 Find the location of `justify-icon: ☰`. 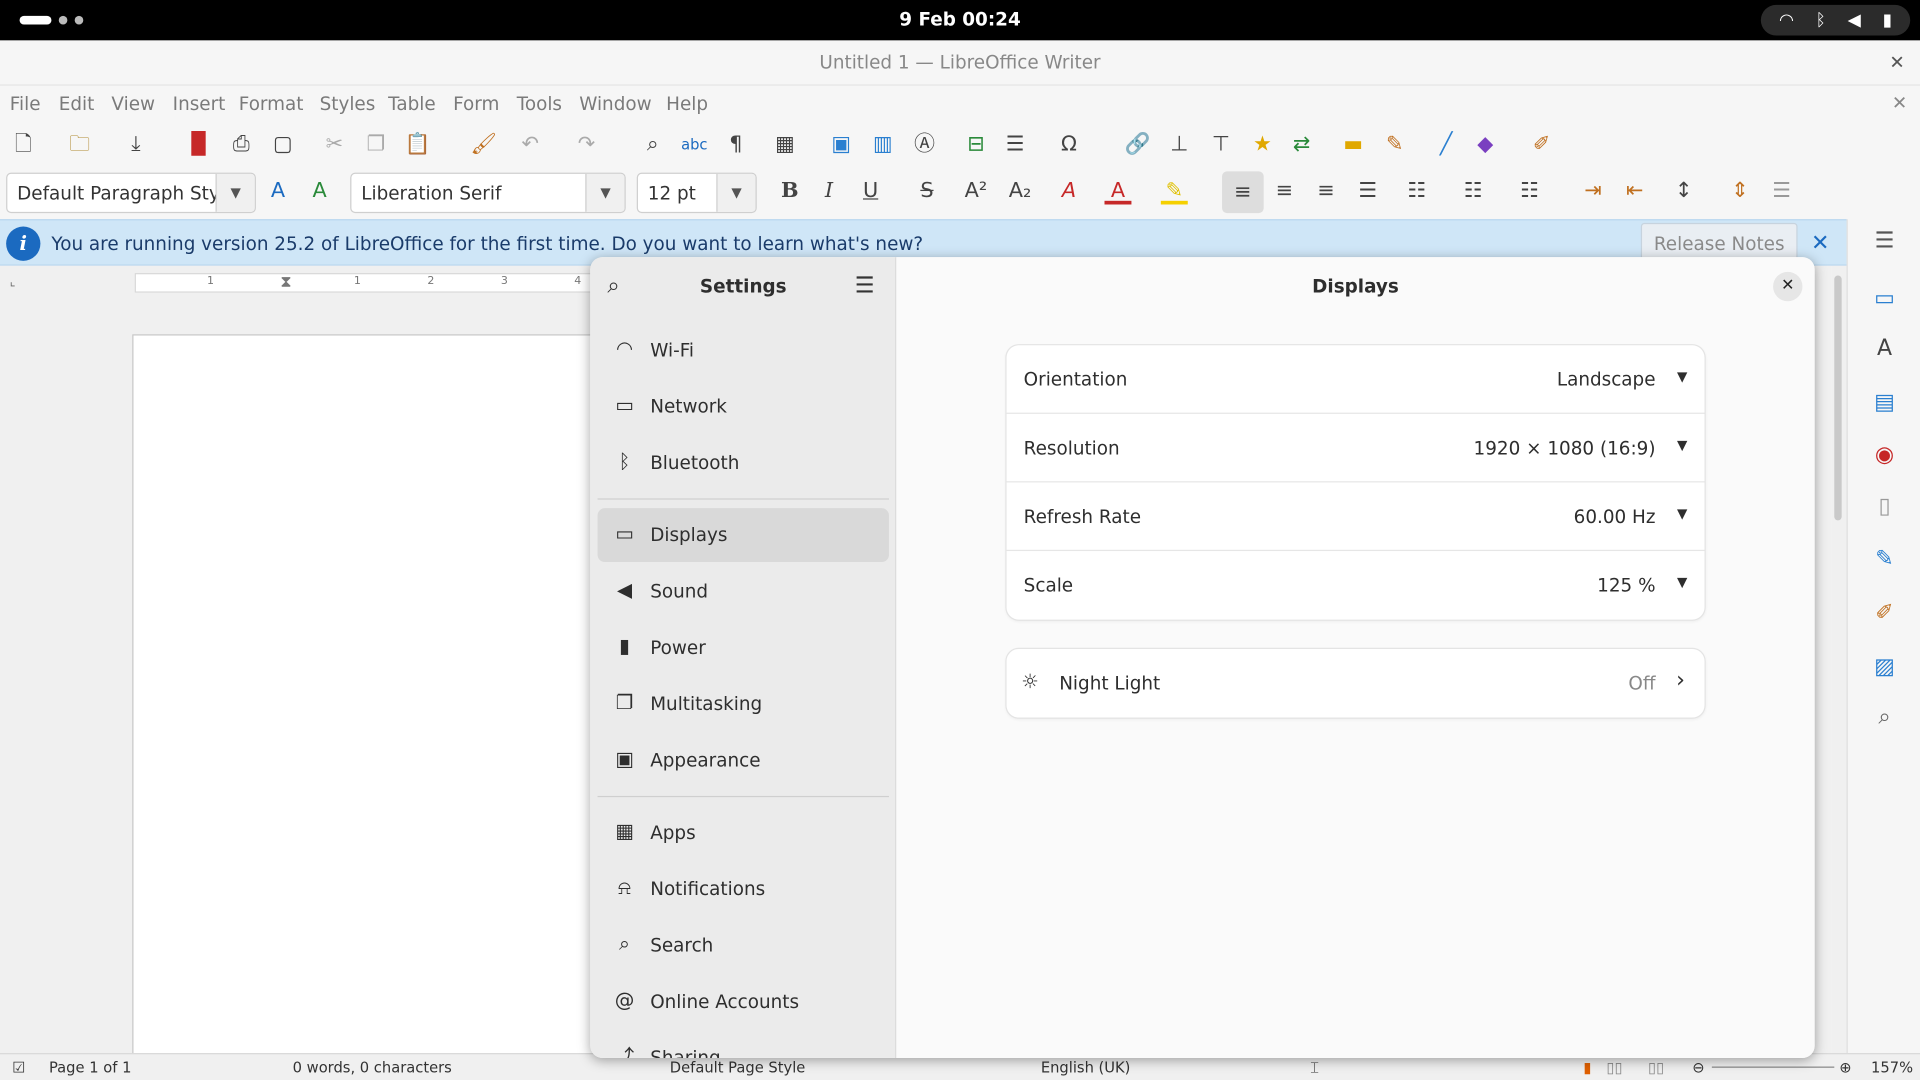

justify-icon: ☰ is located at coordinates (1367, 191).